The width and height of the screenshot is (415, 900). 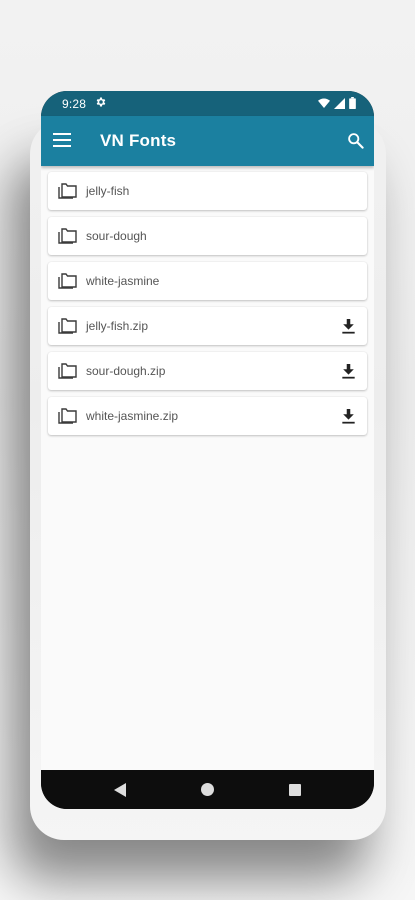 What do you see at coordinates (123, 281) in the screenshot?
I see `list-item-label: white-jasmine` at bounding box center [123, 281].